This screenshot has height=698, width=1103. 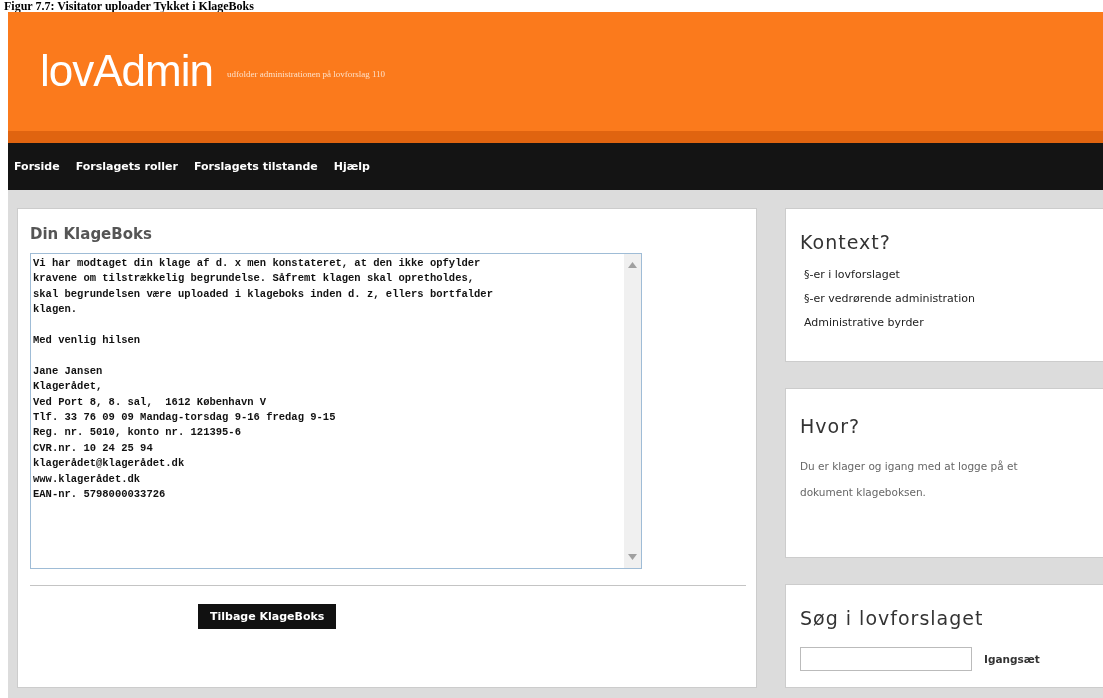 What do you see at coordinates (267, 616) in the screenshot?
I see `back-button: Tilbage KlageBoks` at bounding box center [267, 616].